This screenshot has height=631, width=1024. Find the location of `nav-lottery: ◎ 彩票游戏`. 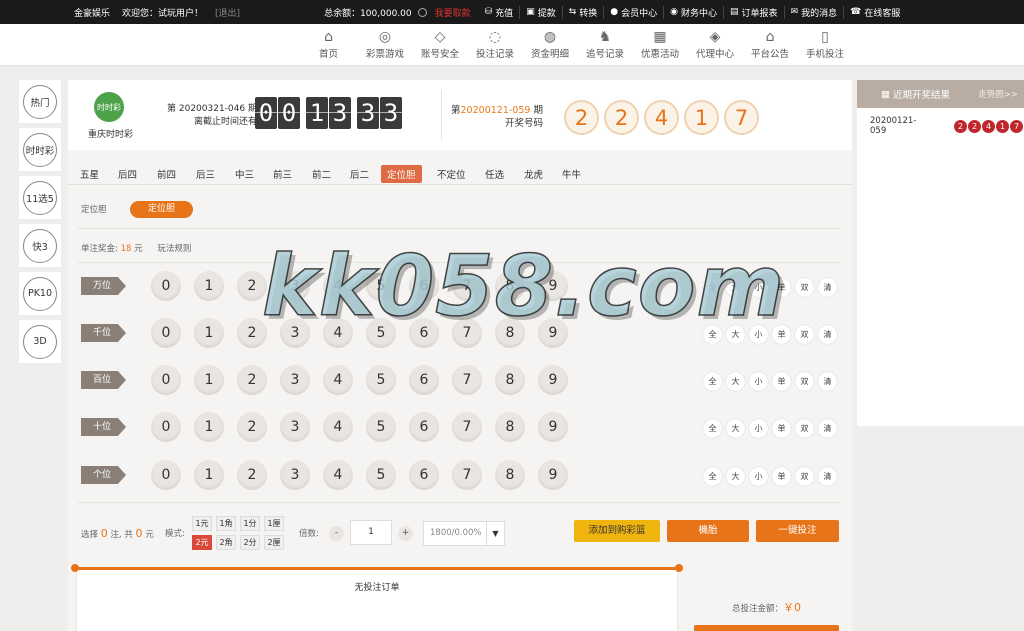

nav-lottery: ◎ 彩票游戏 is located at coordinates (385, 44).